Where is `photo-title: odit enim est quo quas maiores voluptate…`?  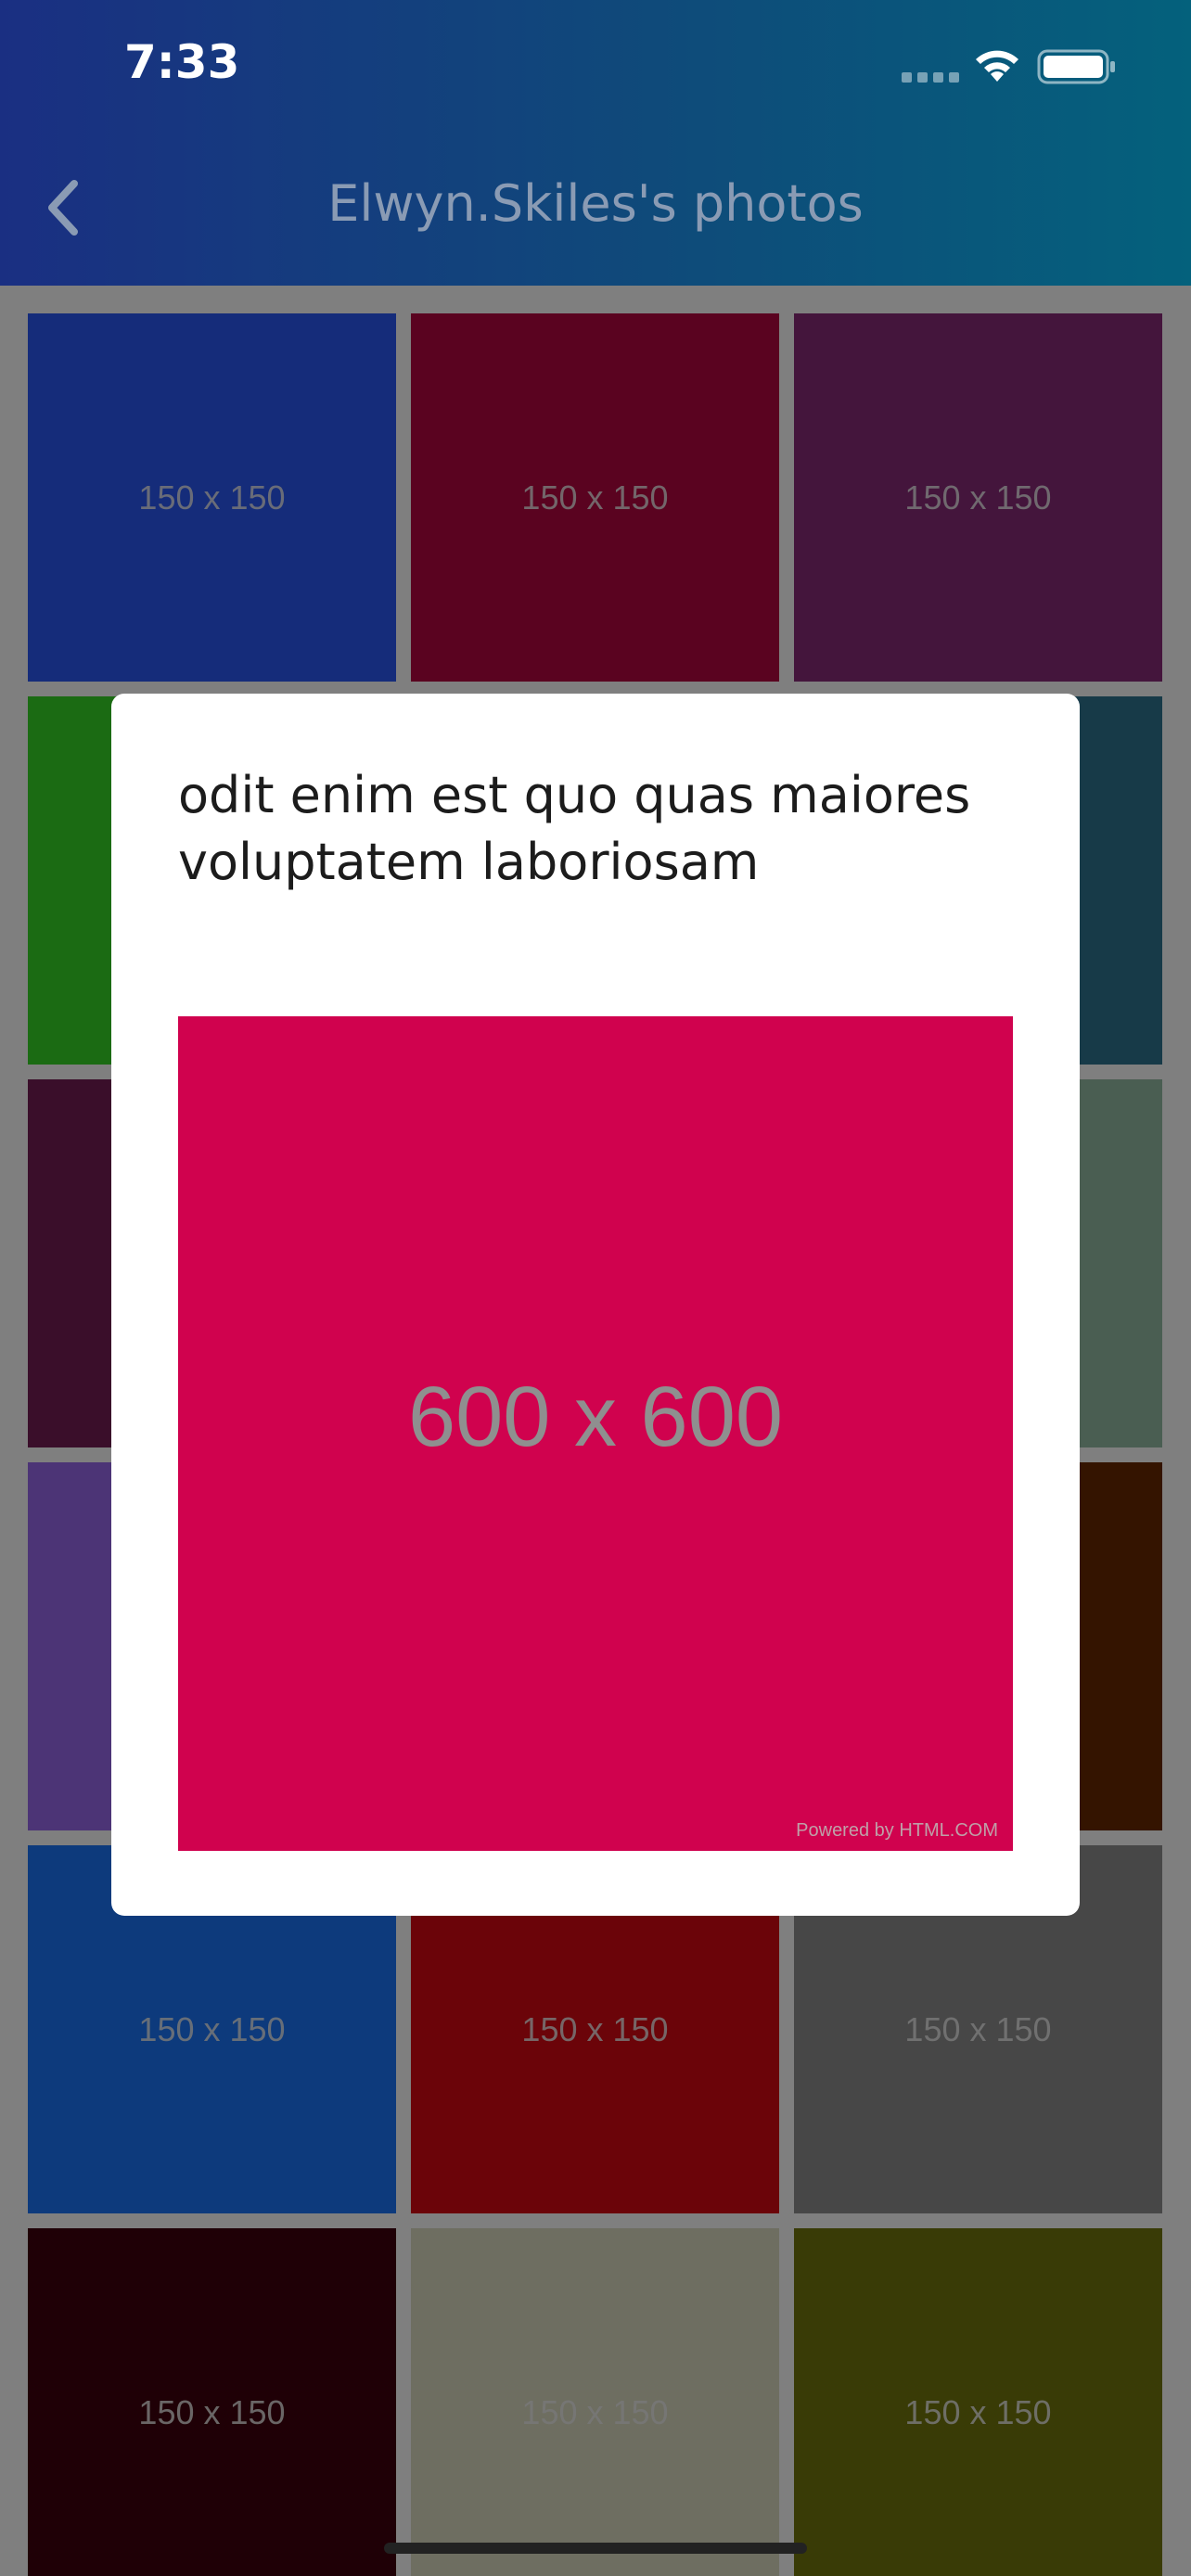
photo-title: odit enim est quo quas maiores voluptate… is located at coordinates (574, 829).